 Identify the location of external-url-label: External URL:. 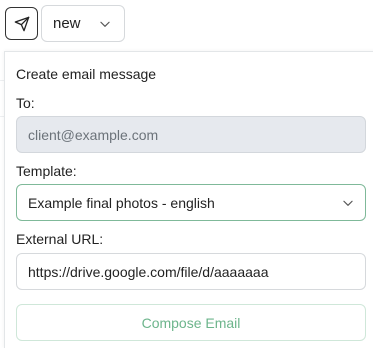
(60, 239).